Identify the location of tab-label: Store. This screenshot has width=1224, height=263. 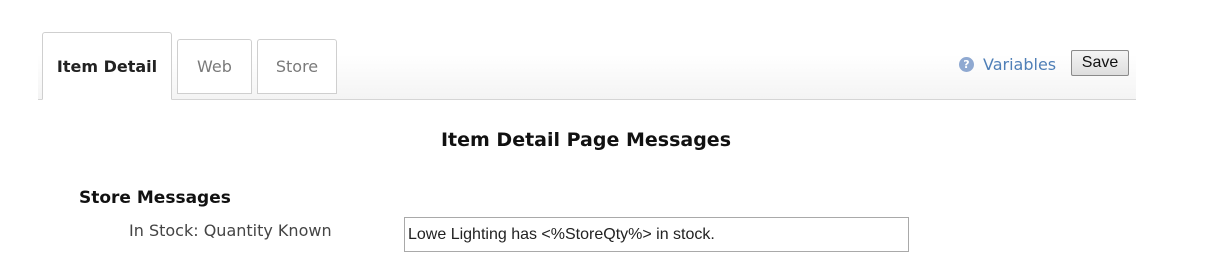
(297, 66).